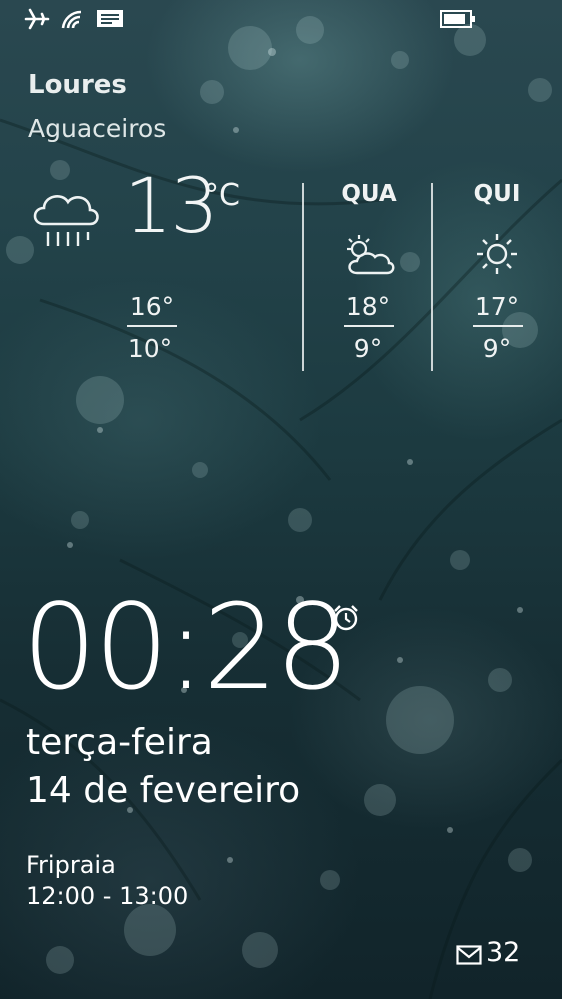 The width and height of the screenshot is (562, 999). What do you see at coordinates (66, 221) in the screenshot?
I see `rain-cloud-icon` at bounding box center [66, 221].